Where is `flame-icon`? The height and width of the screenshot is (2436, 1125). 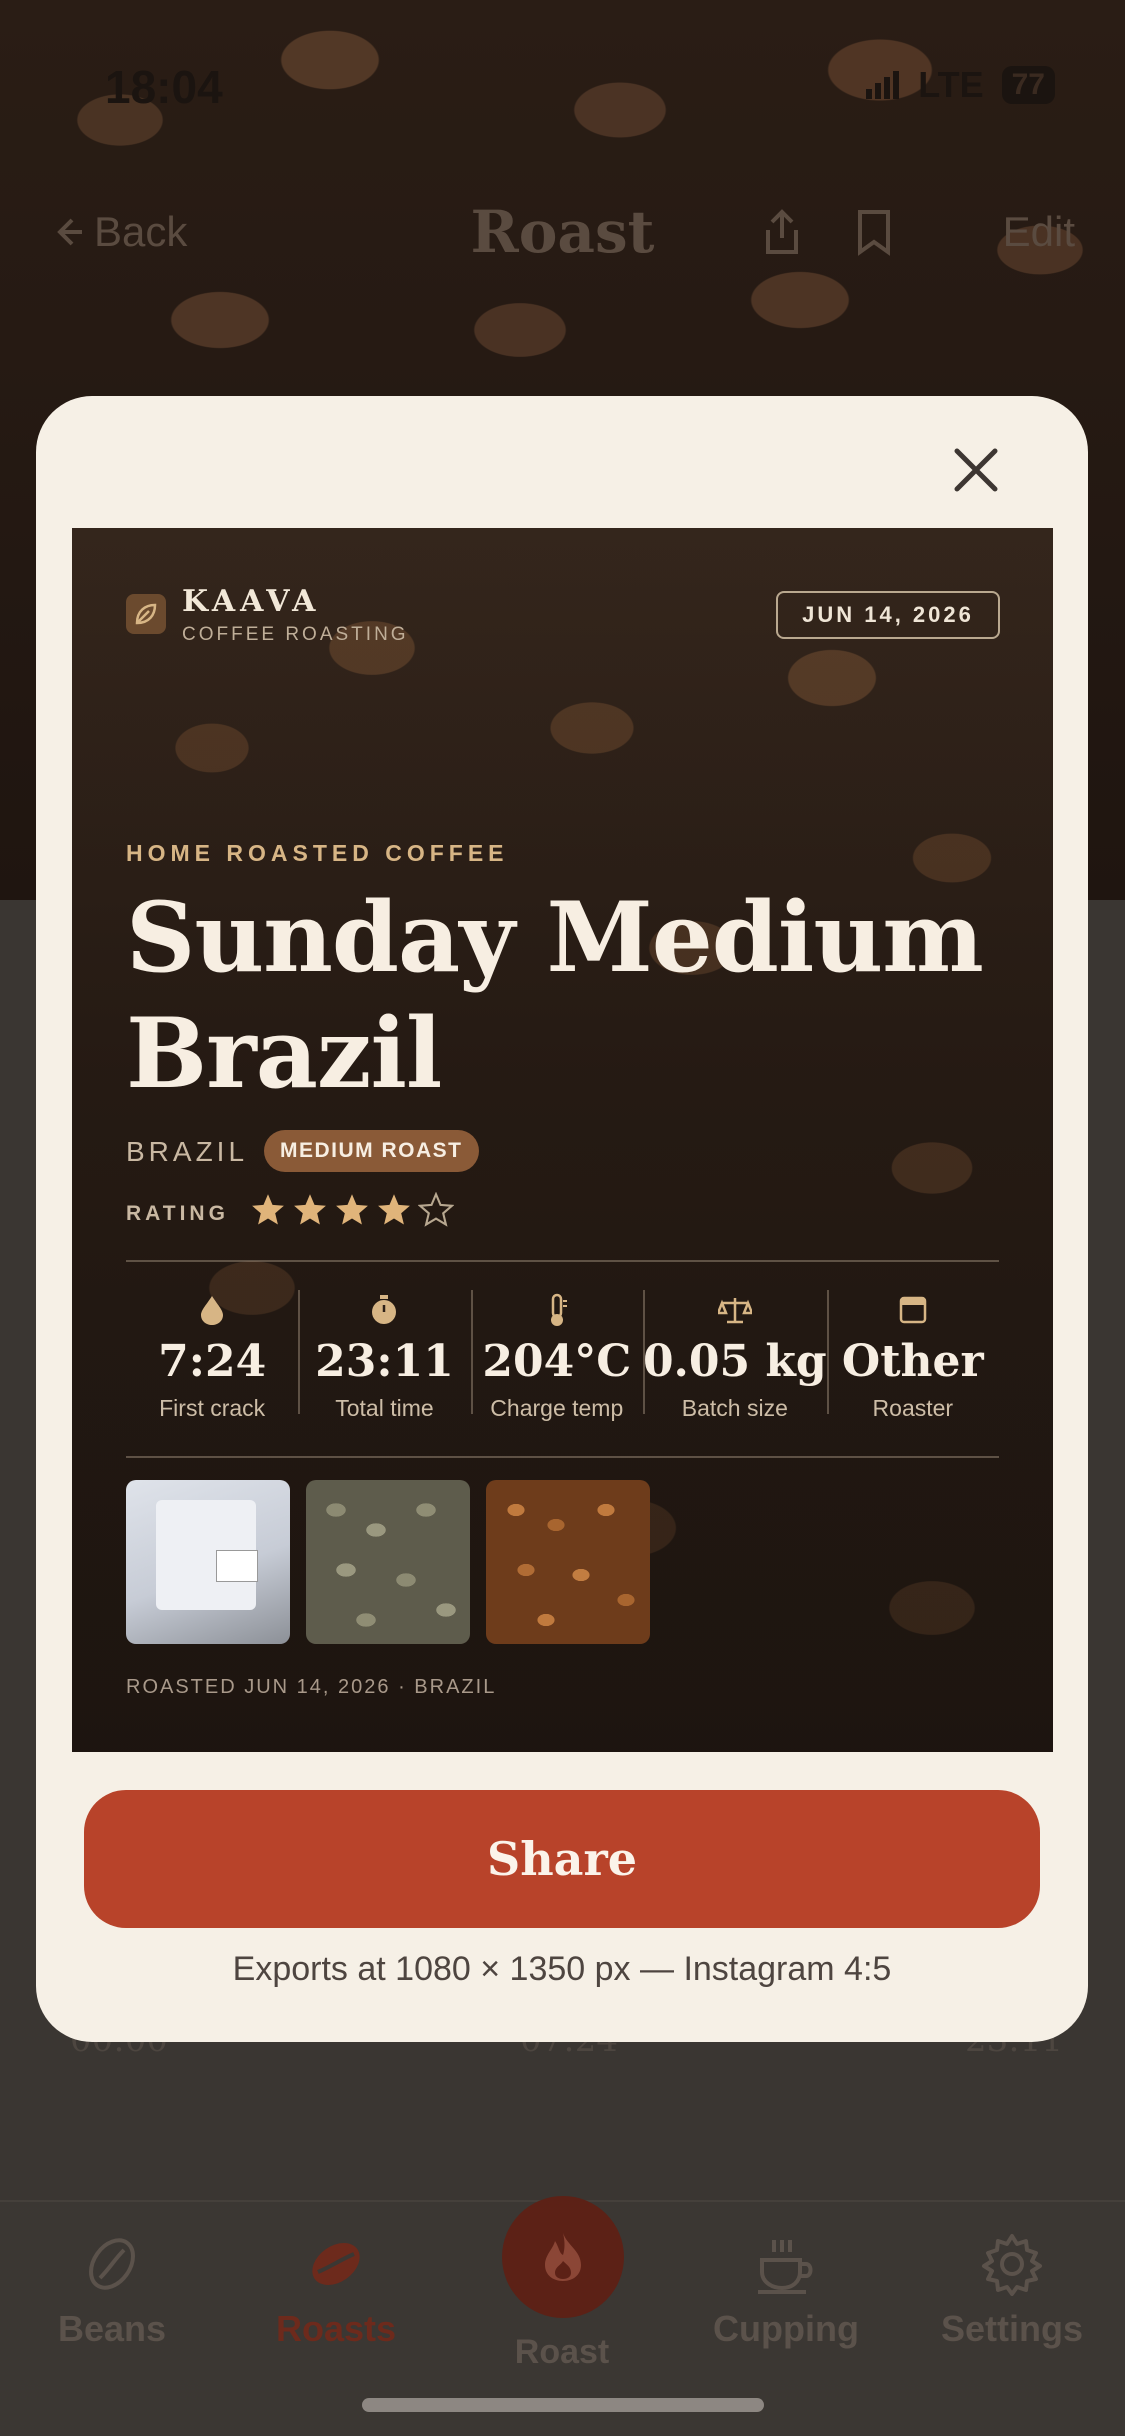
flame-icon is located at coordinates (563, 2257).